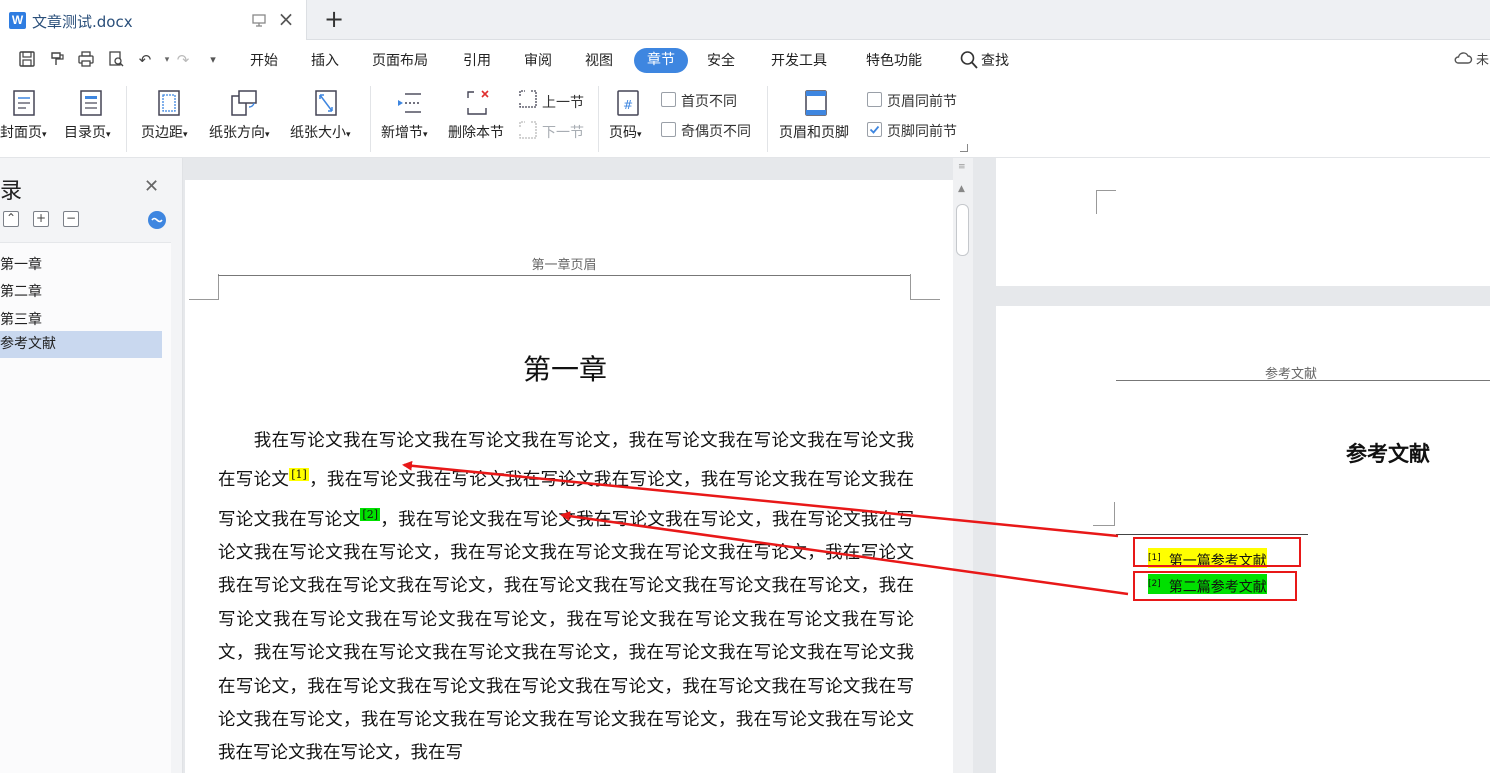 The width and height of the screenshot is (1490, 780). What do you see at coordinates (874, 129) in the screenshot?
I see `footer-same-as-prev-checkbox` at bounding box center [874, 129].